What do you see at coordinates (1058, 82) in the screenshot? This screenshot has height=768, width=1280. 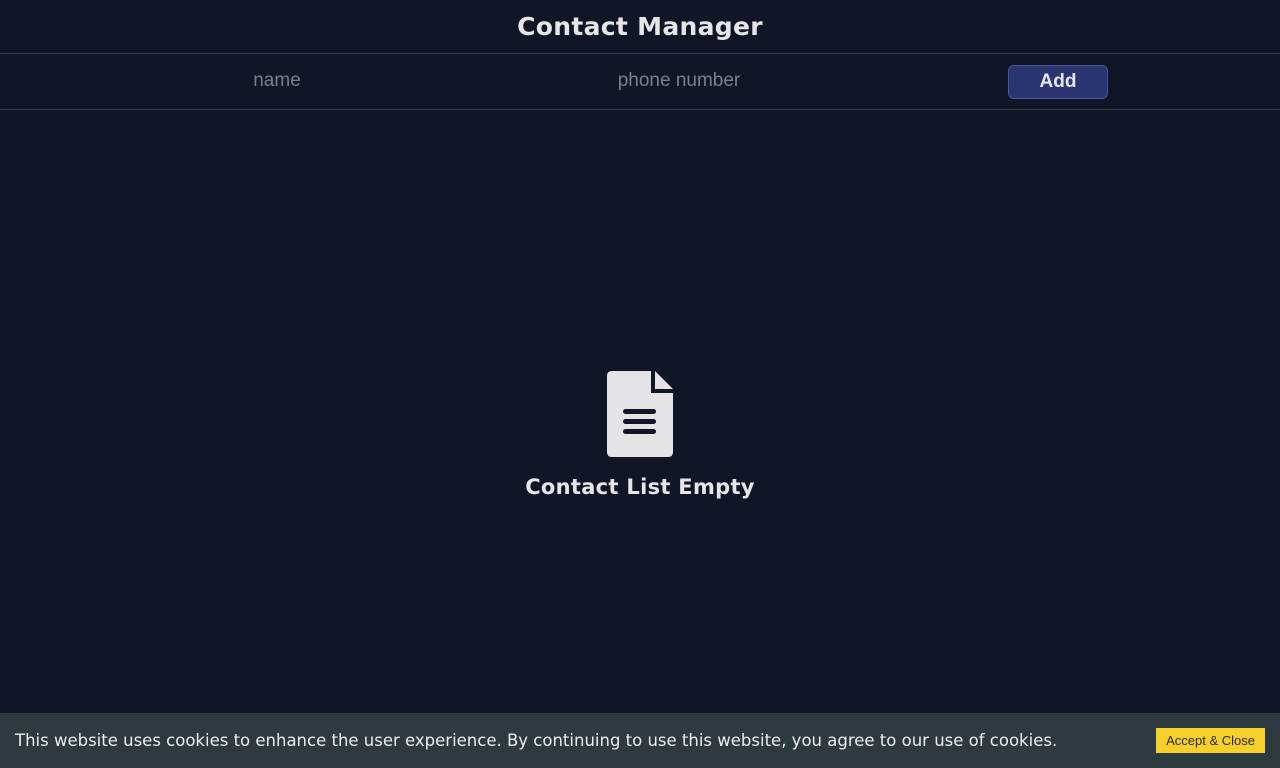 I see `add-contact-button: Add` at bounding box center [1058, 82].